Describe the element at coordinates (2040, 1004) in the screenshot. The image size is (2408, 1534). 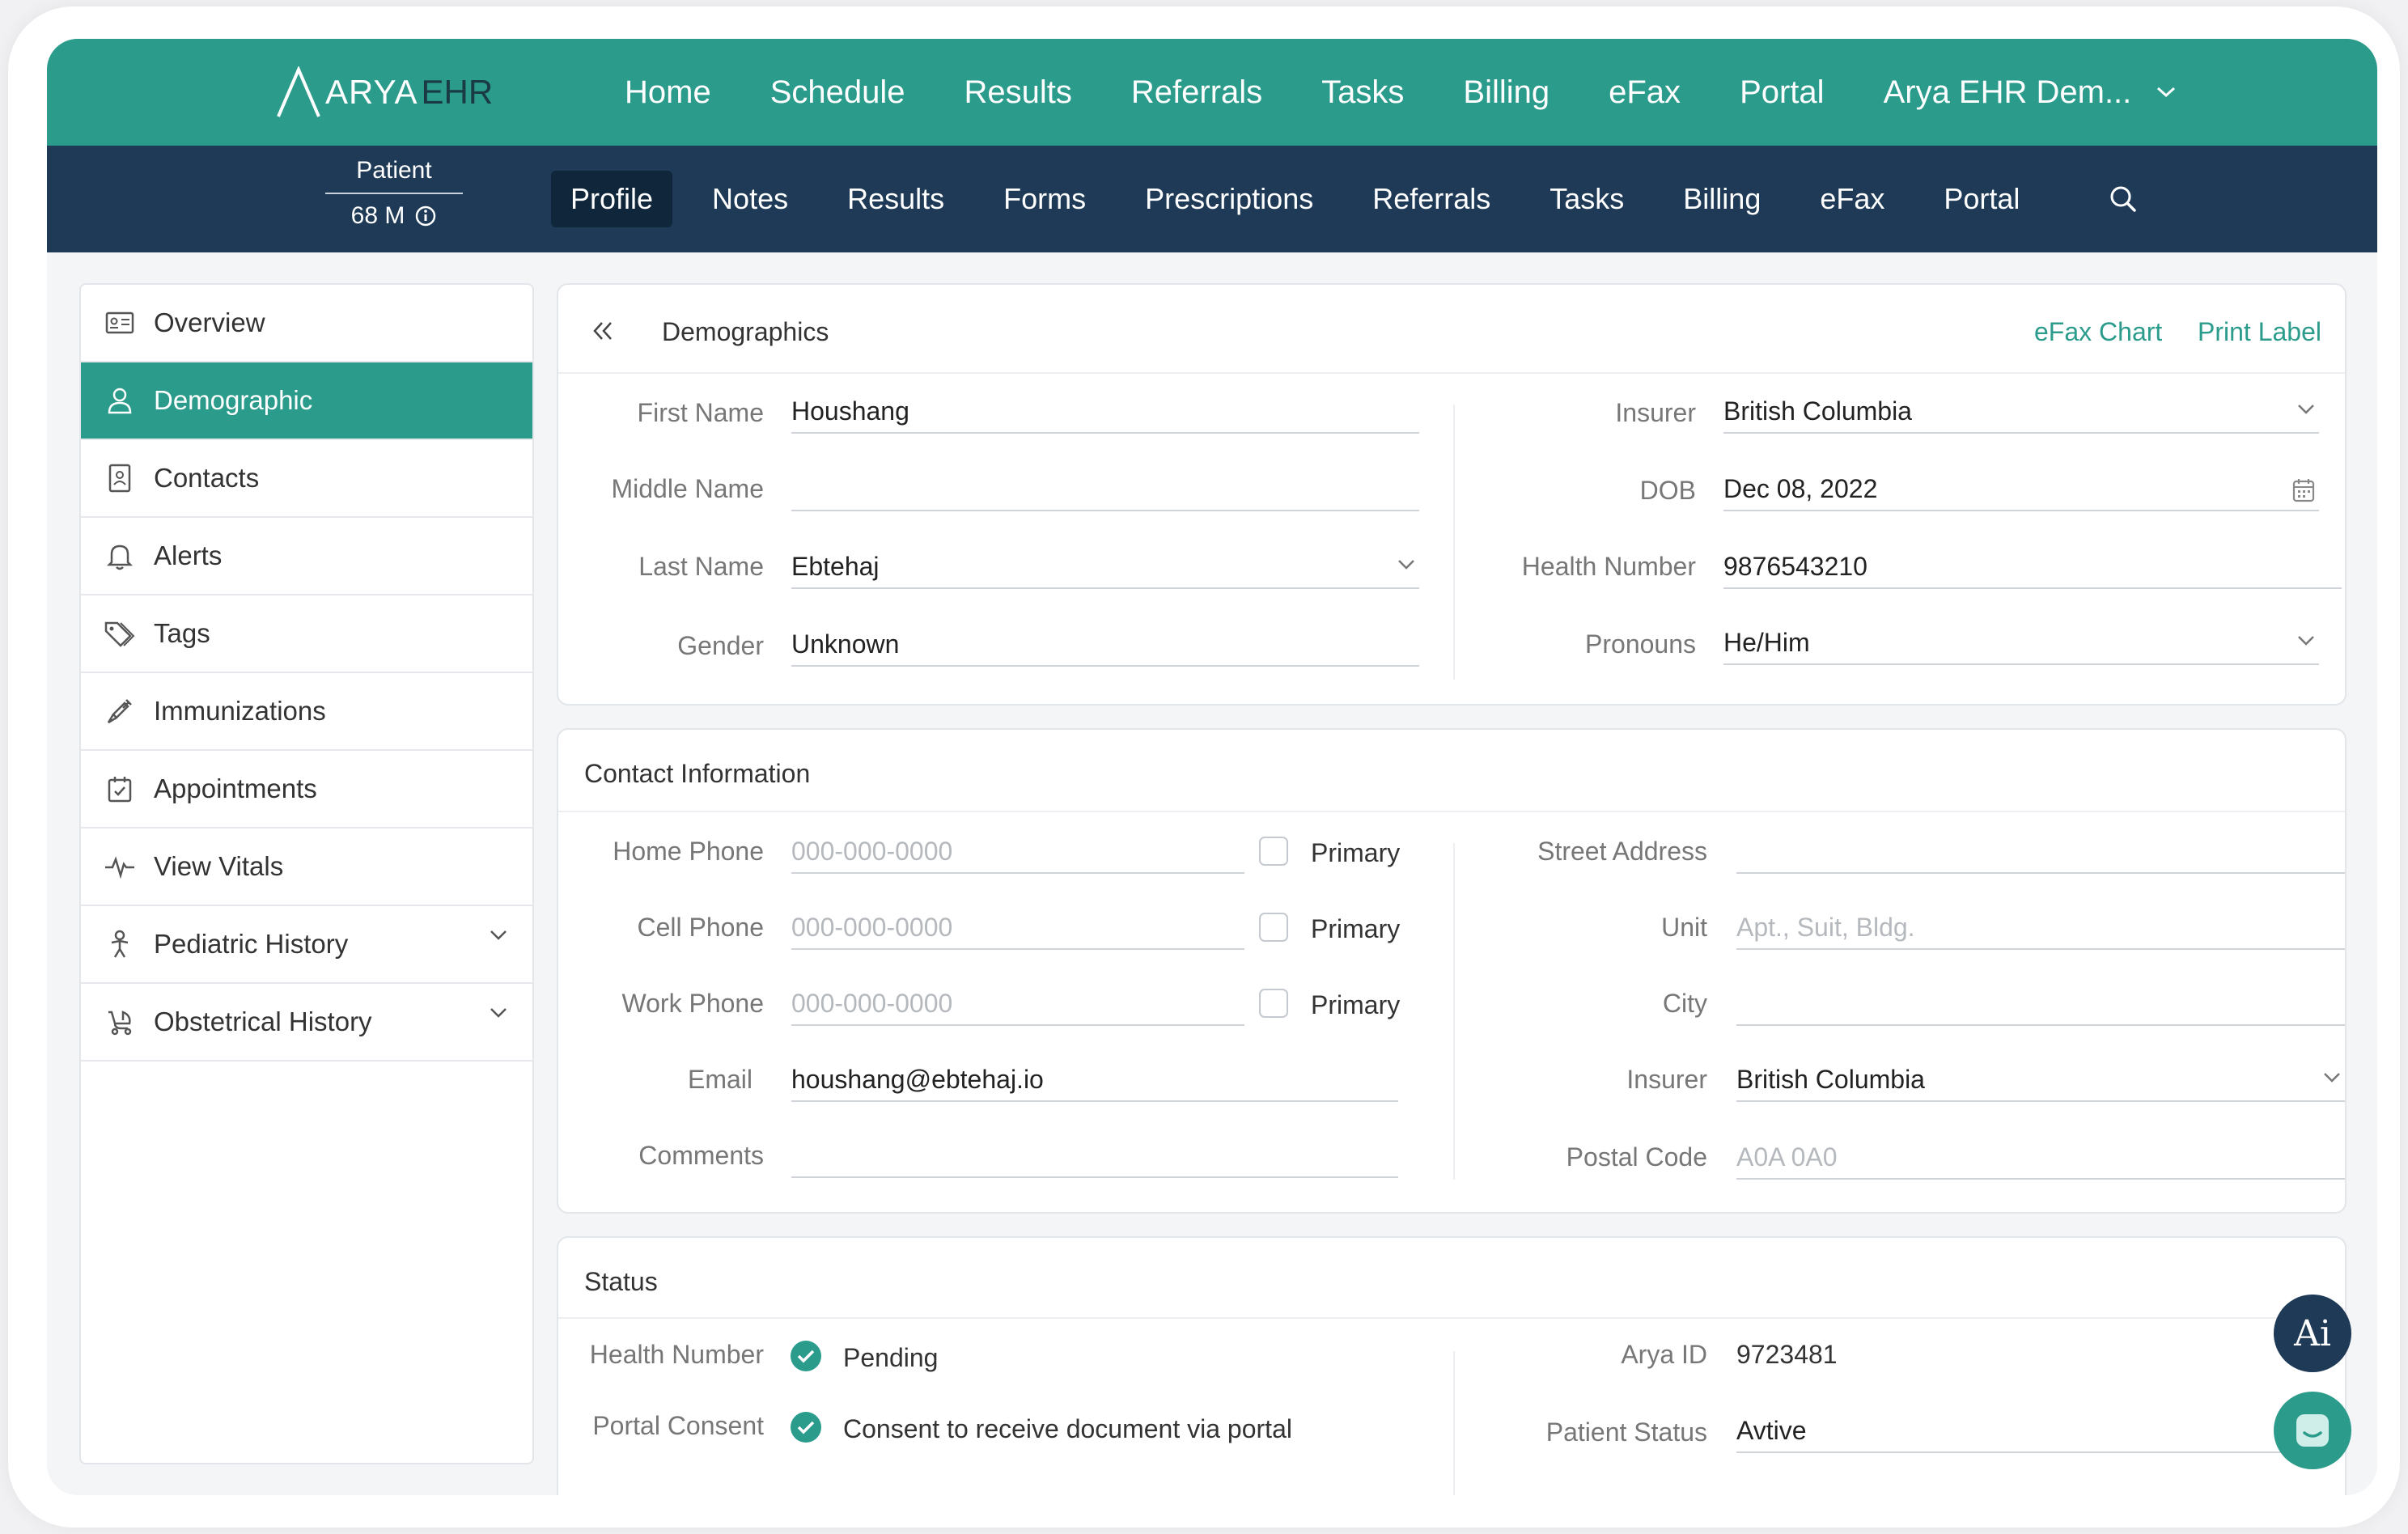
I see `city-input` at that location.